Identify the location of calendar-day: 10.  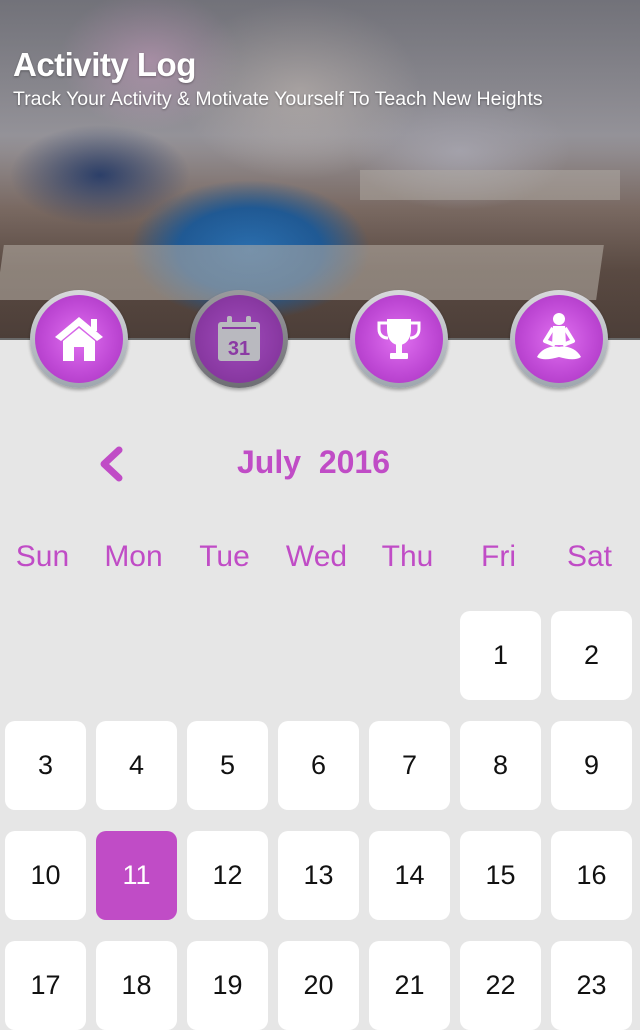
(45, 875).